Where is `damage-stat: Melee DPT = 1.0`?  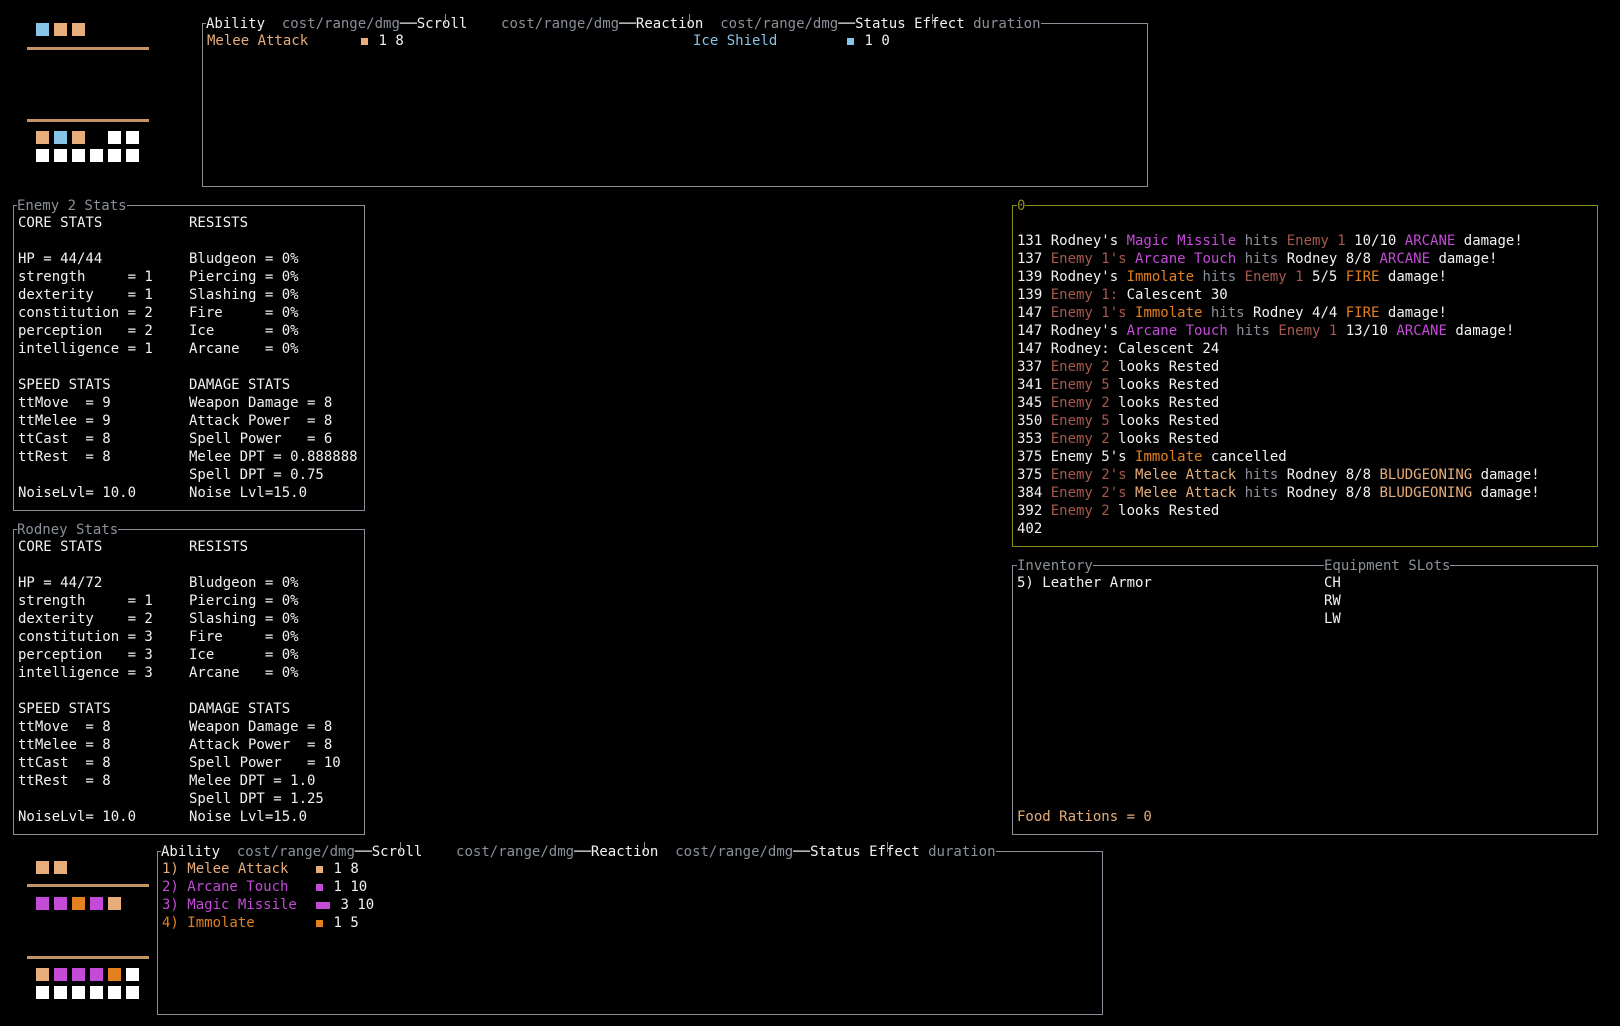 damage-stat: Melee DPT = 1.0 is located at coordinates (252, 781).